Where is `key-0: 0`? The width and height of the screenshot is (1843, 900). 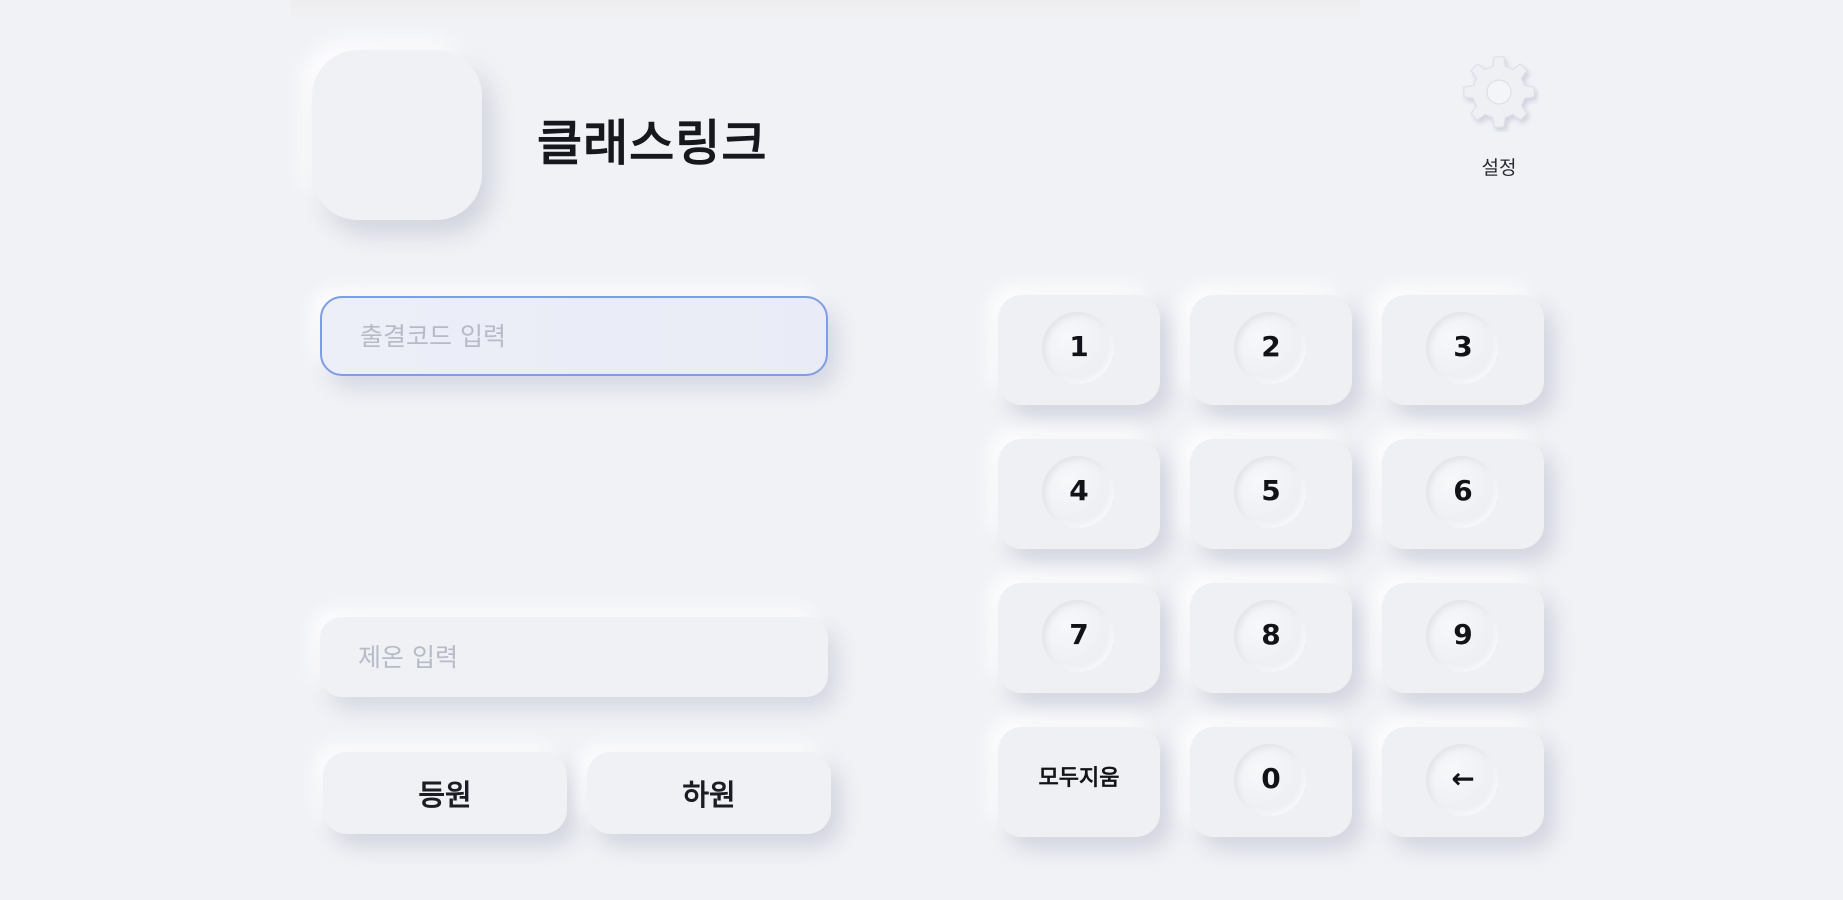
key-0: 0 is located at coordinates (1271, 782).